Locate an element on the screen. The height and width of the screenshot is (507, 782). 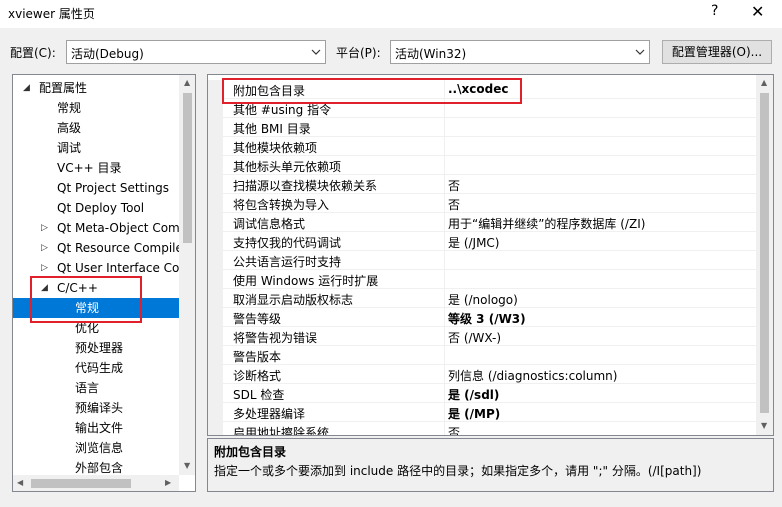
property-name: 支持仅我的代码调试 is located at coordinates (287, 243).